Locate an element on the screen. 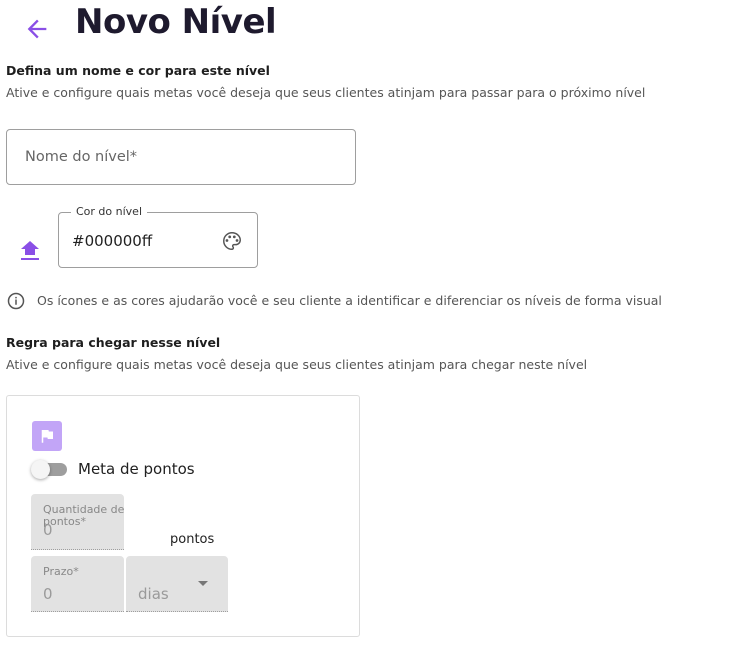 The height and width of the screenshot is (653, 731). info-icon is located at coordinates (16, 301).